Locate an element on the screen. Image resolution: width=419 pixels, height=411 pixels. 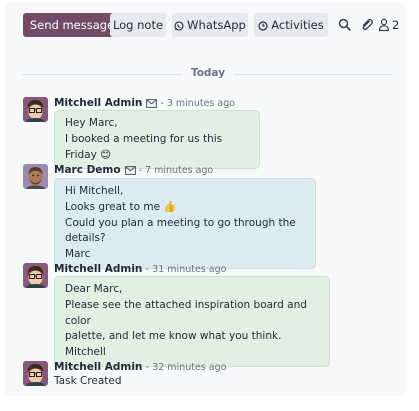
whatsapp-button: WhatsApp is located at coordinates (210, 25).